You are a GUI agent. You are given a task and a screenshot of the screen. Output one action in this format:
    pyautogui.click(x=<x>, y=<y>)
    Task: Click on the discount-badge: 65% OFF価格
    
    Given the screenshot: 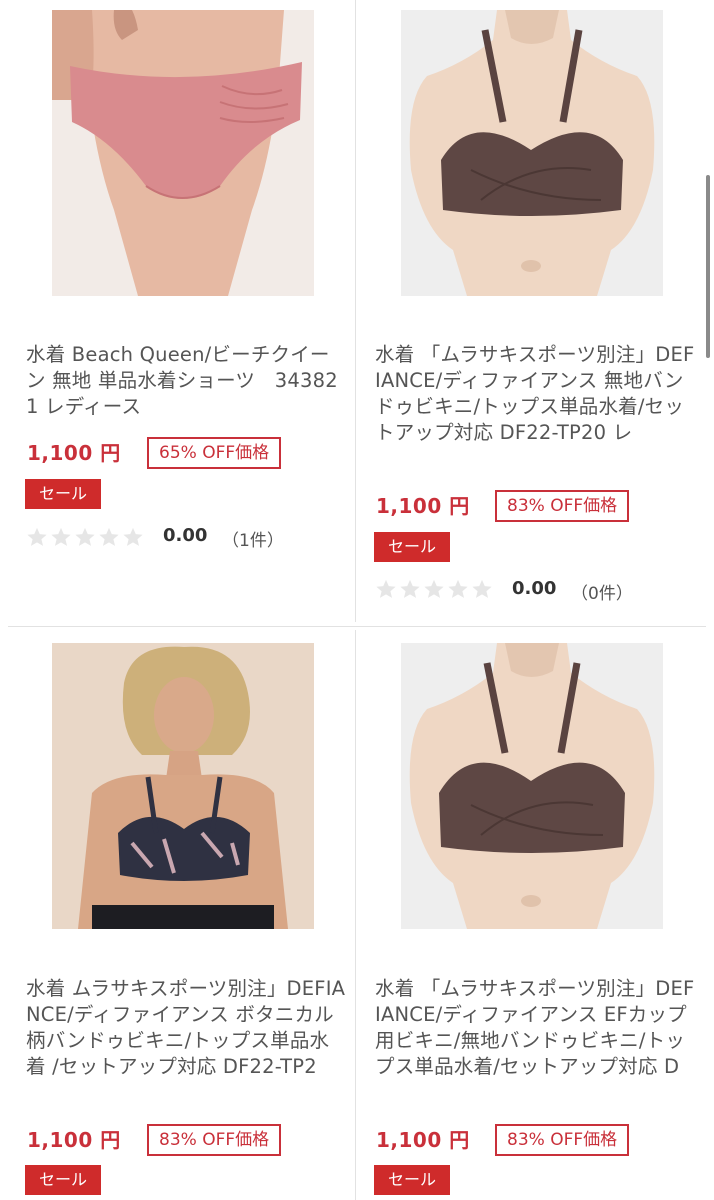 What is the action you would take?
    pyautogui.click(x=214, y=453)
    